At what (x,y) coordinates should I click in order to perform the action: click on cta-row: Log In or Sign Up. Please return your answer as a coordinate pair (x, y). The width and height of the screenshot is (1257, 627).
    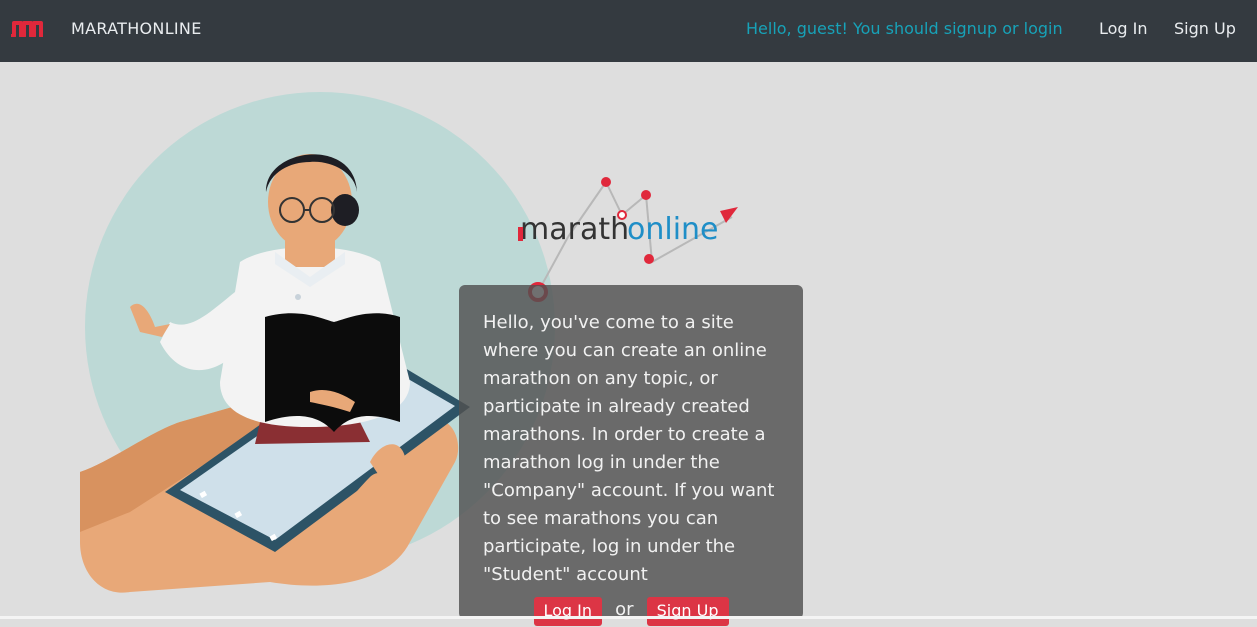
    Looking at the image, I should click on (631, 612).